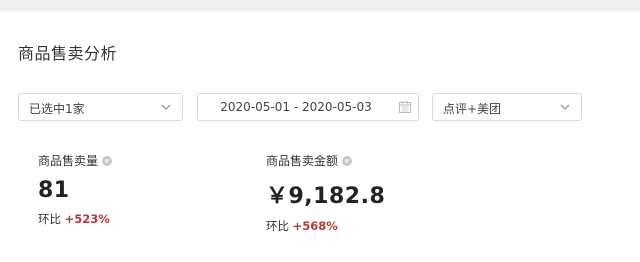  Describe the element at coordinates (100, 107) in the screenshot. I see `store-select: 已选中1家` at that location.